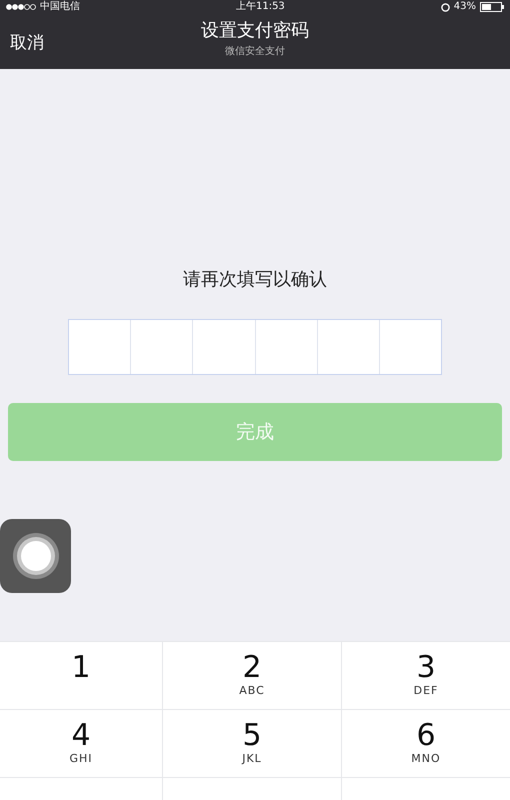 Image resolution: width=510 pixels, height=800 pixels. What do you see at coordinates (60, 7) in the screenshot?
I see `carrier-name: 中国电信` at bounding box center [60, 7].